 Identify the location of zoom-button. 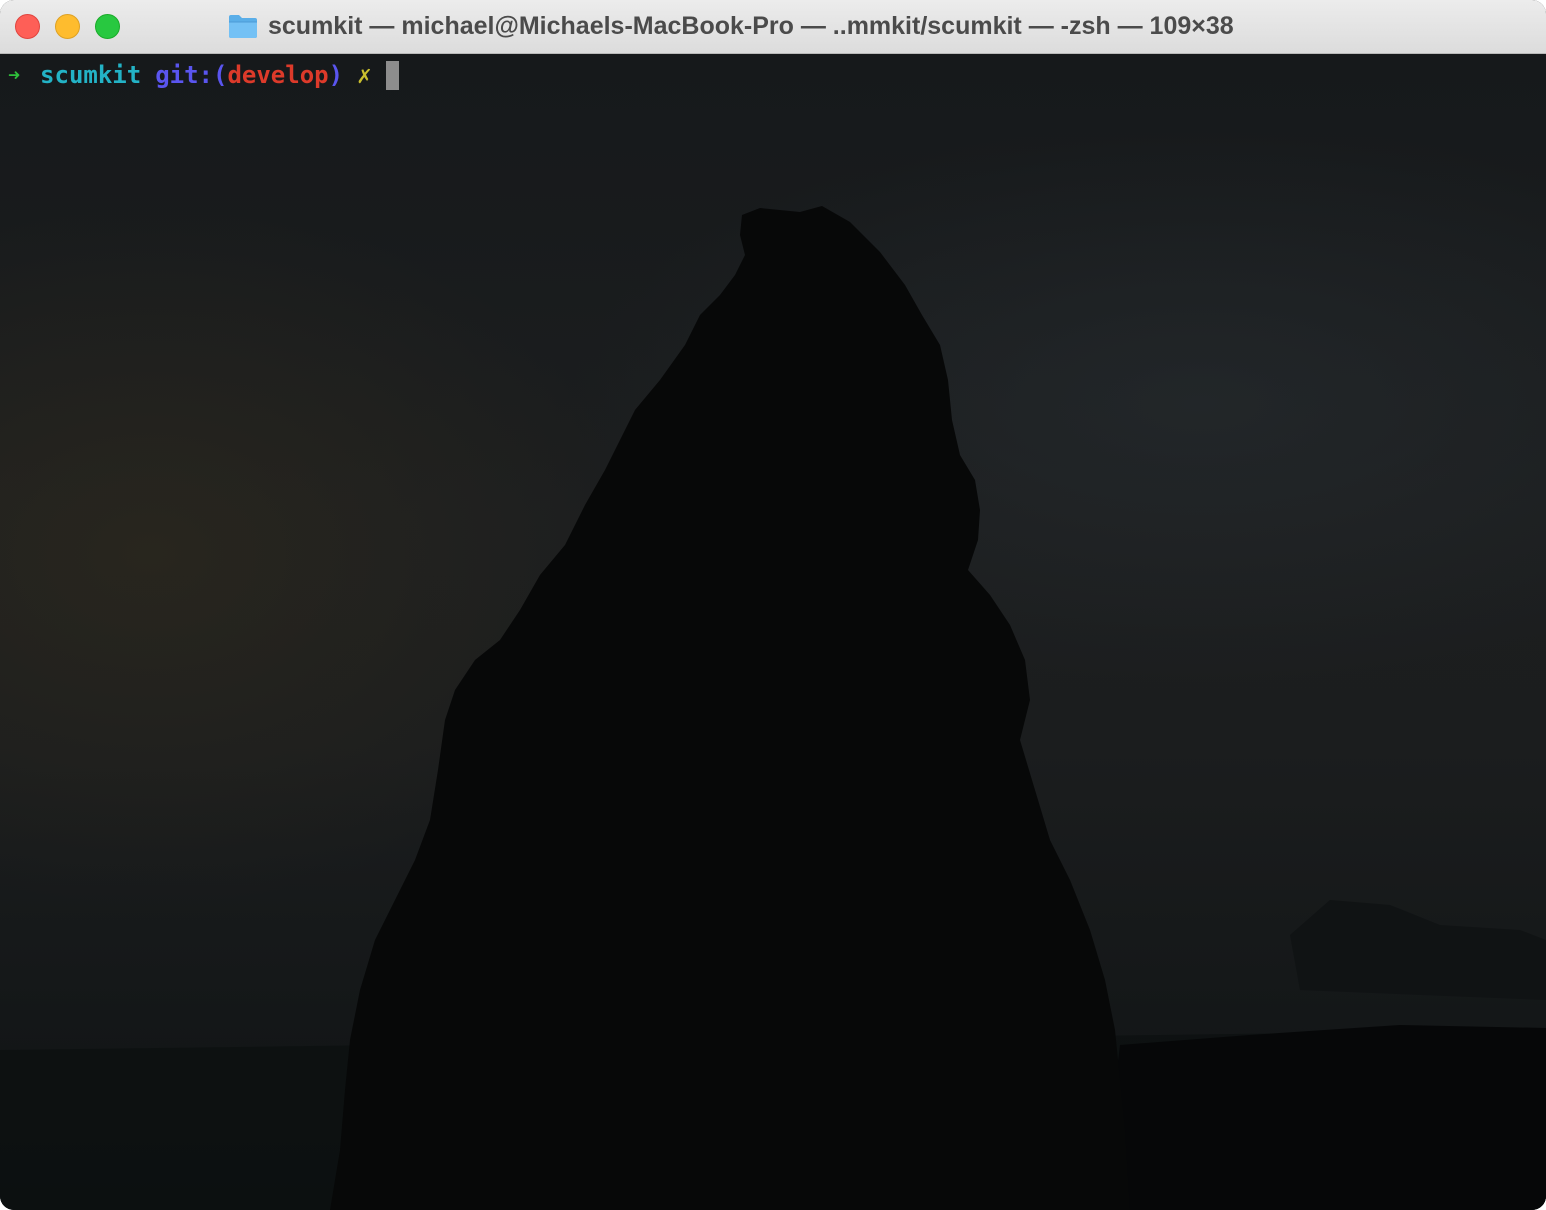
(107, 26).